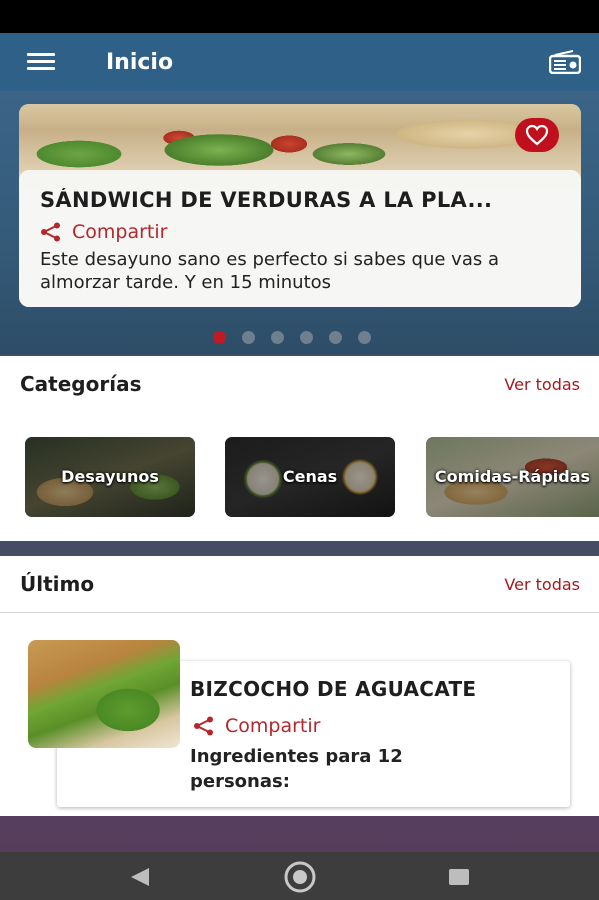 The height and width of the screenshot is (900, 599). What do you see at coordinates (299, 385) in the screenshot?
I see `categories-header: Categorías Ver todas` at bounding box center [299, 385].